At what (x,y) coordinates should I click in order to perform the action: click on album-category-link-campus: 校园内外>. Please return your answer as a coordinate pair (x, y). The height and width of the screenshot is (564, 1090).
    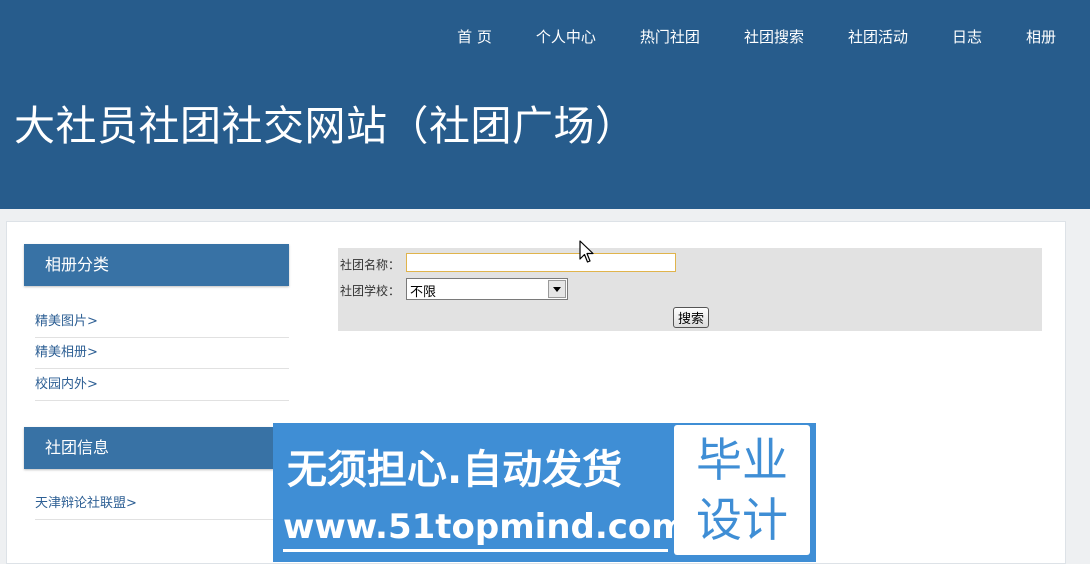
    Looking at the image, I should click on (162, 385).